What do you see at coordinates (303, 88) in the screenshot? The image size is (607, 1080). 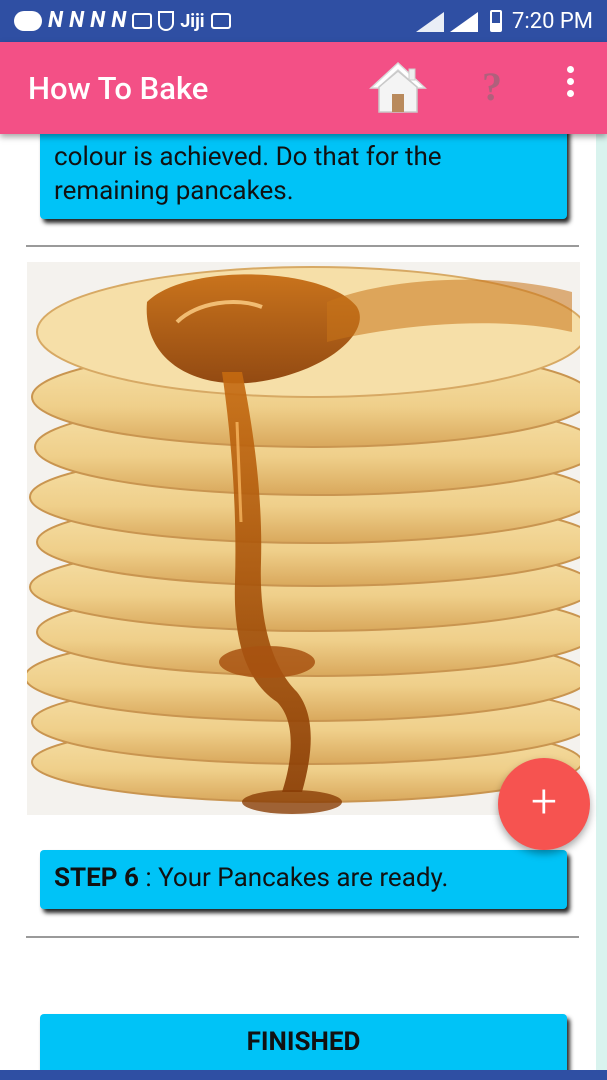 I see `app-bar: How To Bake ?` at bounding box center [303, 88].